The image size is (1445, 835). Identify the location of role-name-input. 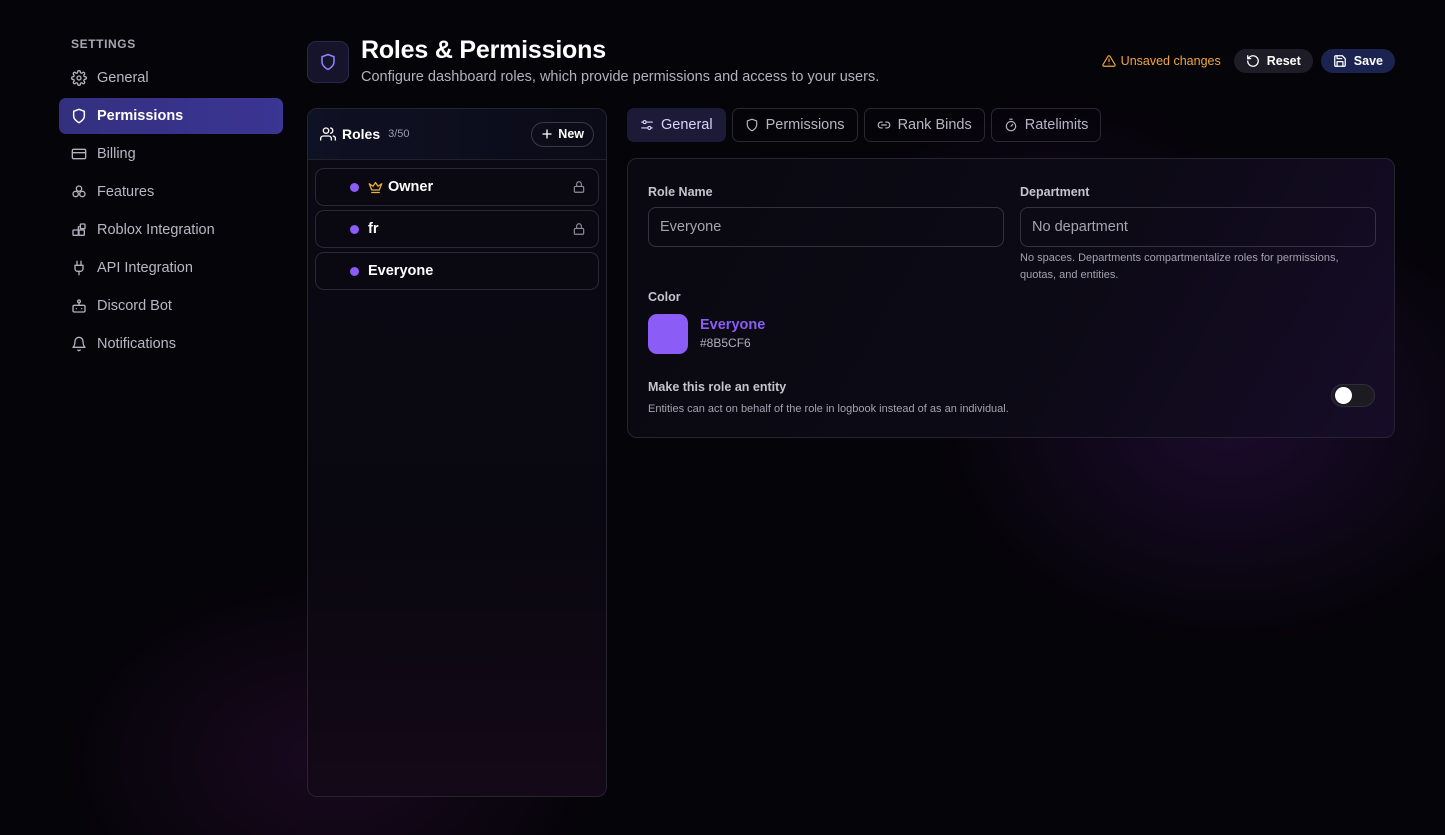
(826, 227).